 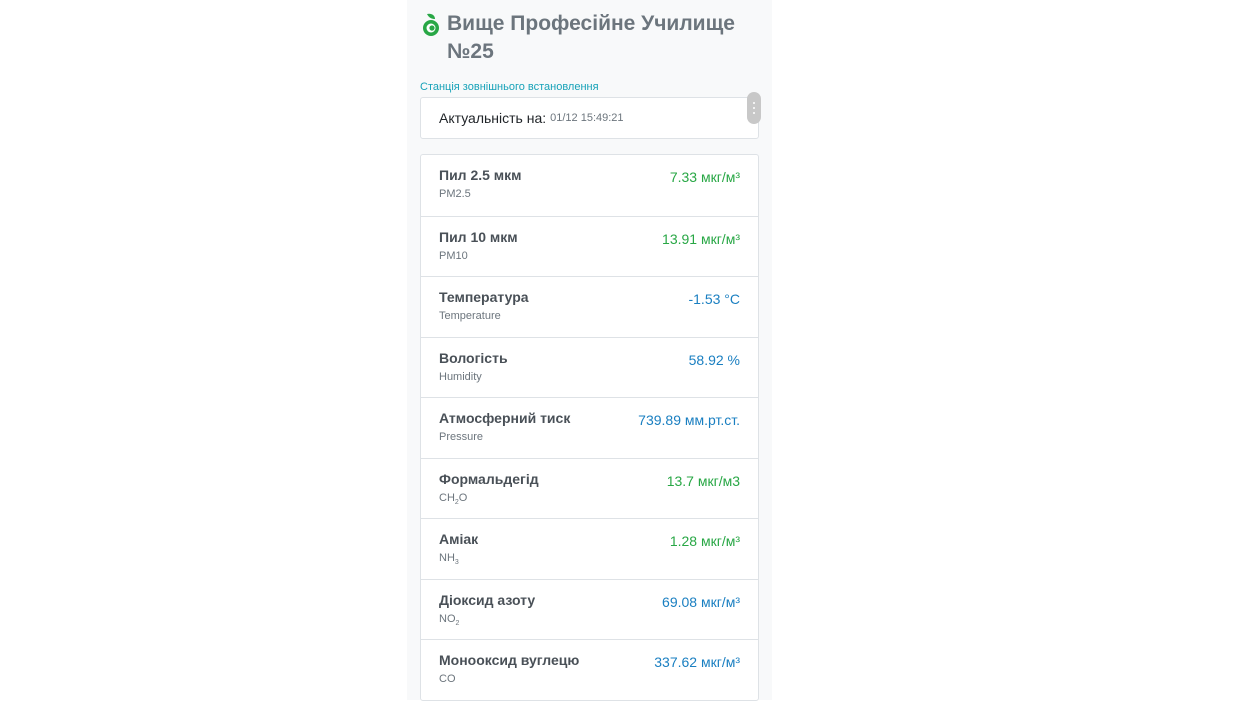 I want to click on measurement-row: Діоксид азоту NO2 69.08 мкг/м³, so click(x=589, y=609).